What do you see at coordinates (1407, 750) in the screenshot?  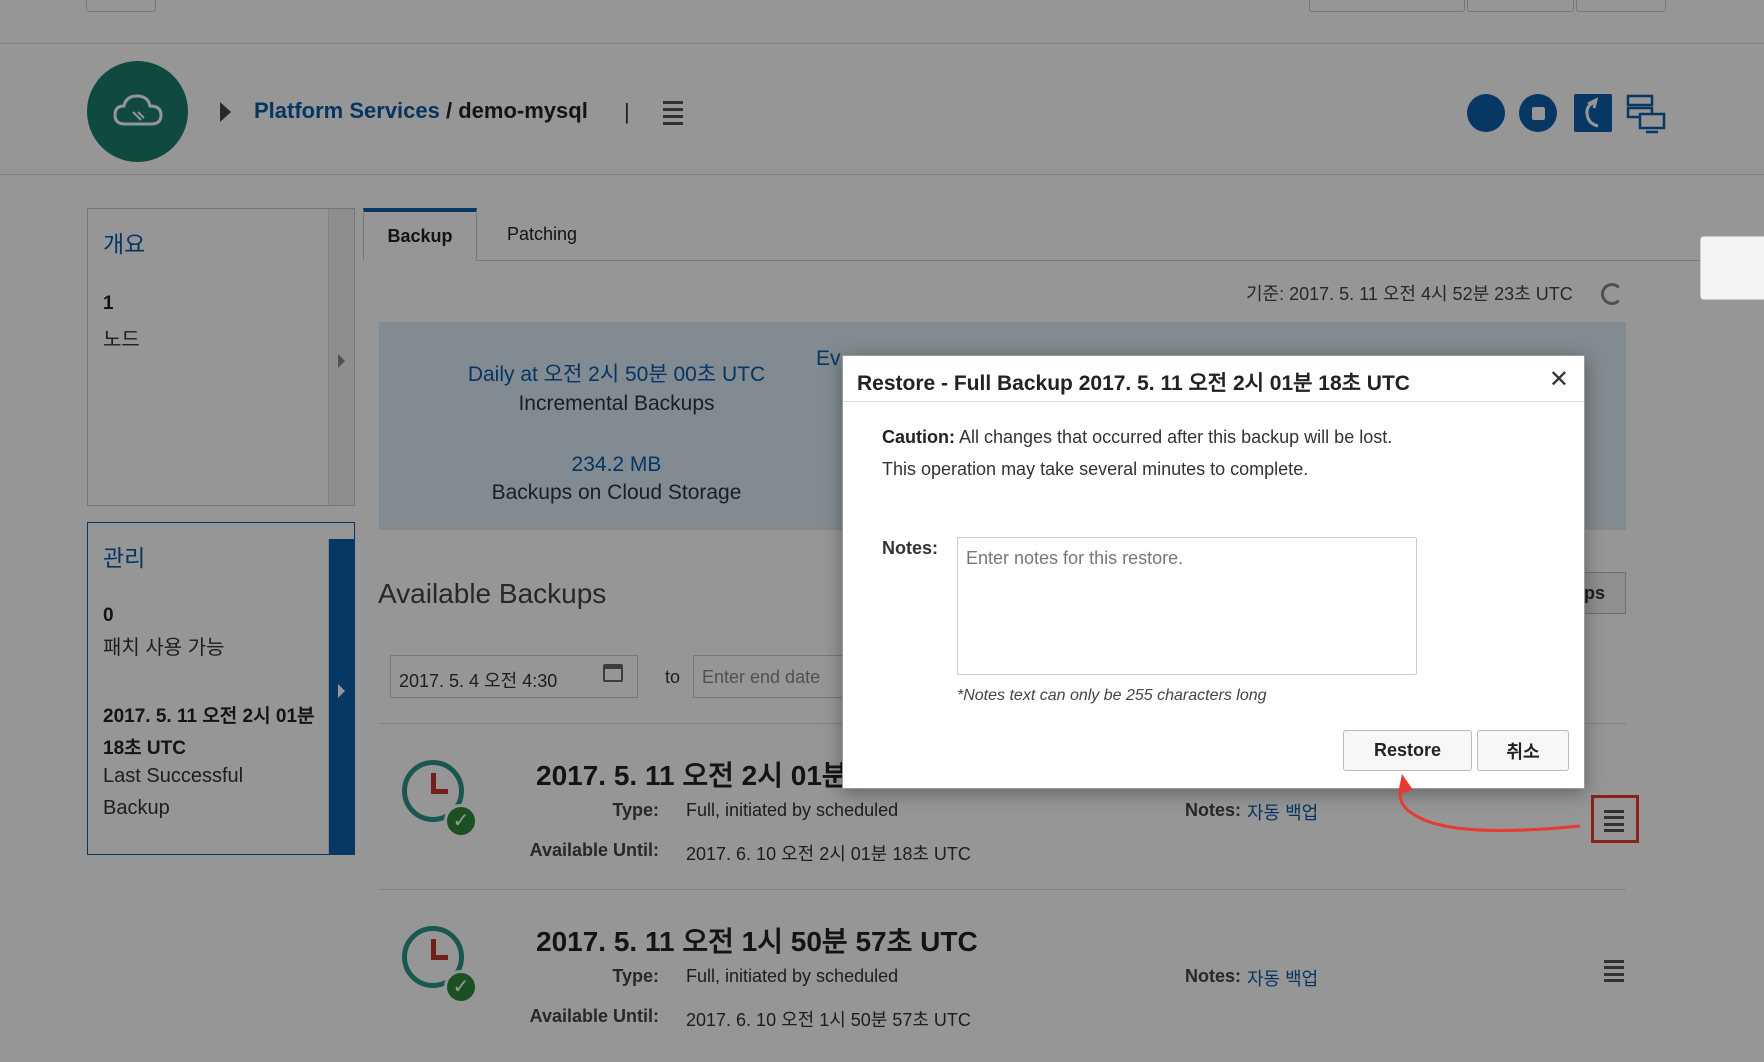 I see `restore-button: Restore` at bounding box center [1407, 750].